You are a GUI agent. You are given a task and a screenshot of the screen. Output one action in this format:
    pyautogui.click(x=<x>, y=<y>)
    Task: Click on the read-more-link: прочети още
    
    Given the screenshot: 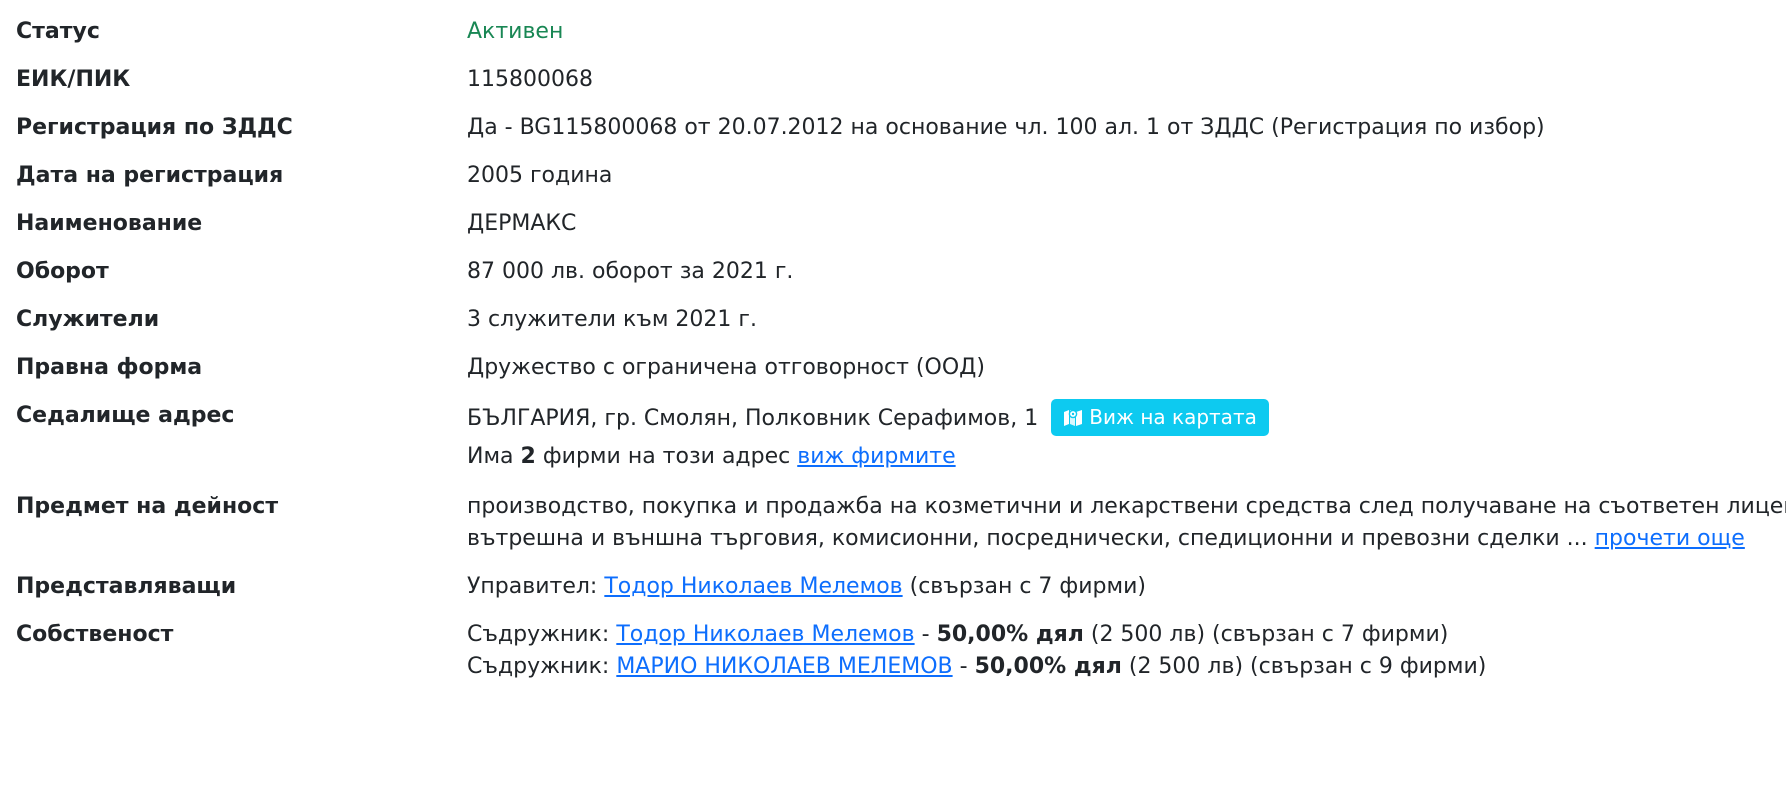 What is the action you would take?
    pyautogui.click(x=1670, y=538)
    